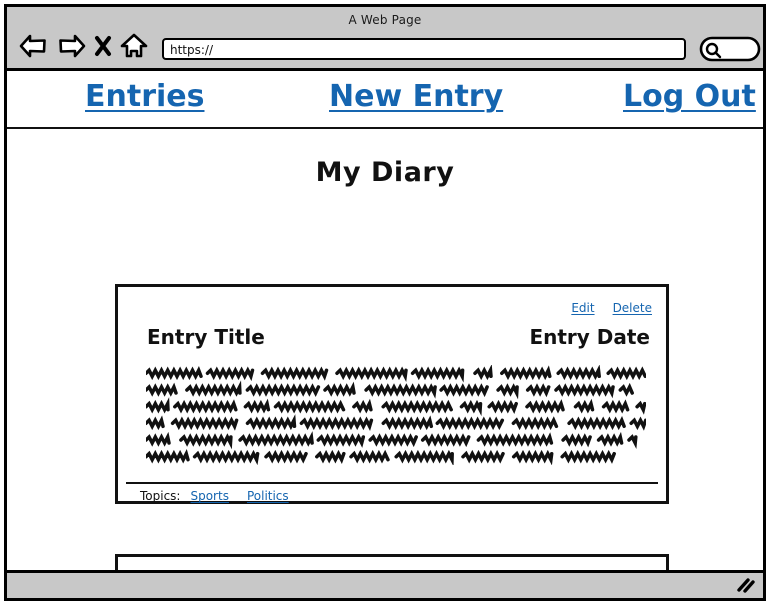  What do you see at coordinates (689, 96) in the screenshot?
I see `nav-link-log-out: Log Out` at bounding box center [689, 96].